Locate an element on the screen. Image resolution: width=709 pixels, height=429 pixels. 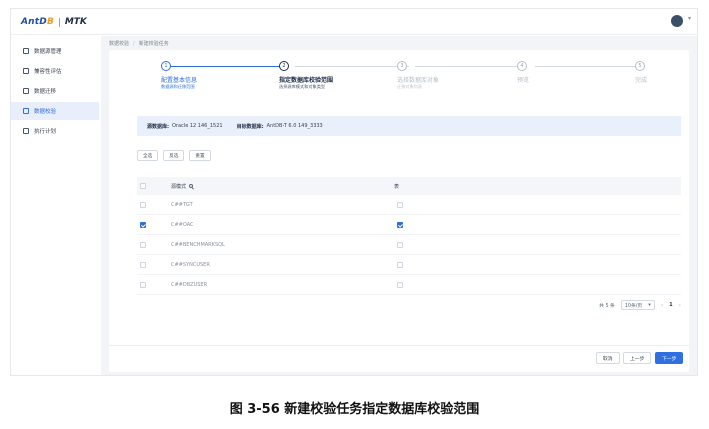
total-count: 共 5 条 is located at coordinates (607, 306).